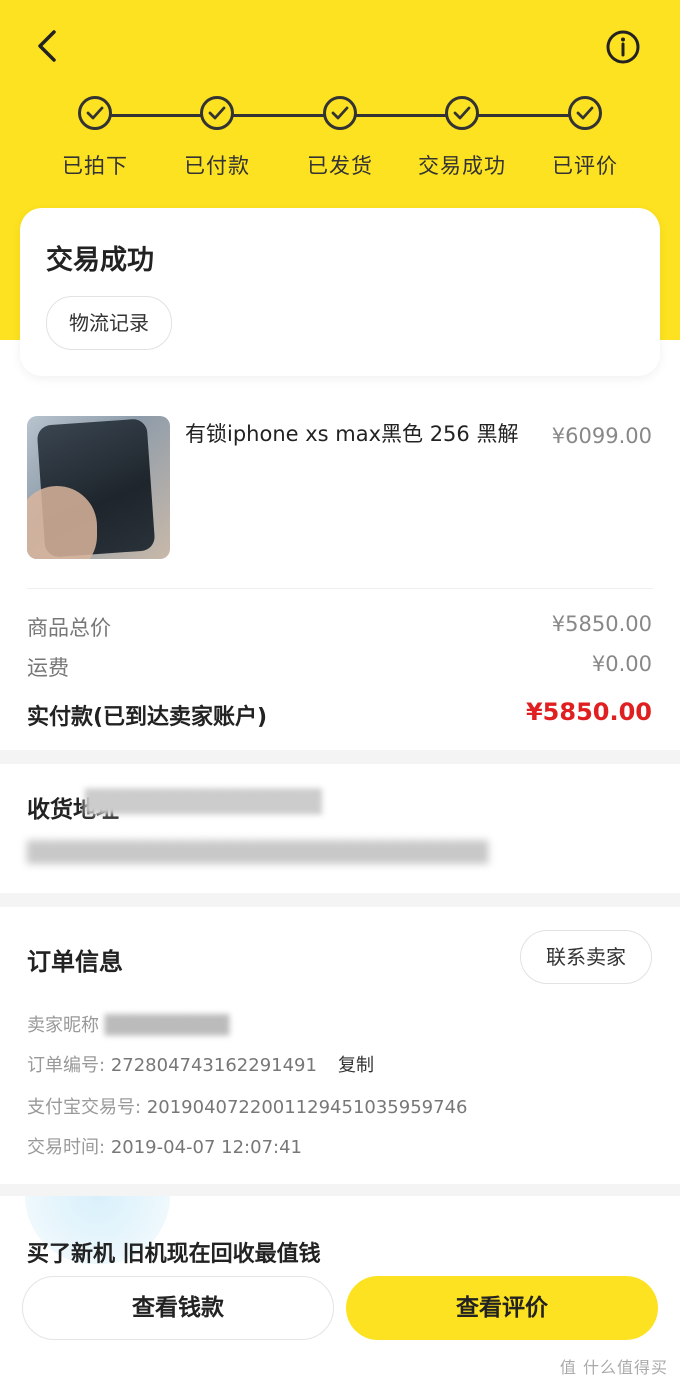 The height and width of the screenshot is (1383, 680). Describe the element at coordinates (63, 1025) in the screenshot. I see `seller-nickname-label: 卖家昵称` at that location.